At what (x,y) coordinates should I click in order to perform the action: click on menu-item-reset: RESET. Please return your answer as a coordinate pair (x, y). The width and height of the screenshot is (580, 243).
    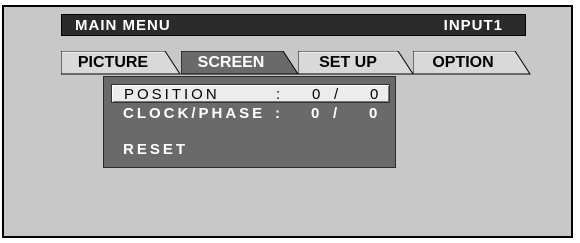
    Looking at the image, I should click on (250, 149).